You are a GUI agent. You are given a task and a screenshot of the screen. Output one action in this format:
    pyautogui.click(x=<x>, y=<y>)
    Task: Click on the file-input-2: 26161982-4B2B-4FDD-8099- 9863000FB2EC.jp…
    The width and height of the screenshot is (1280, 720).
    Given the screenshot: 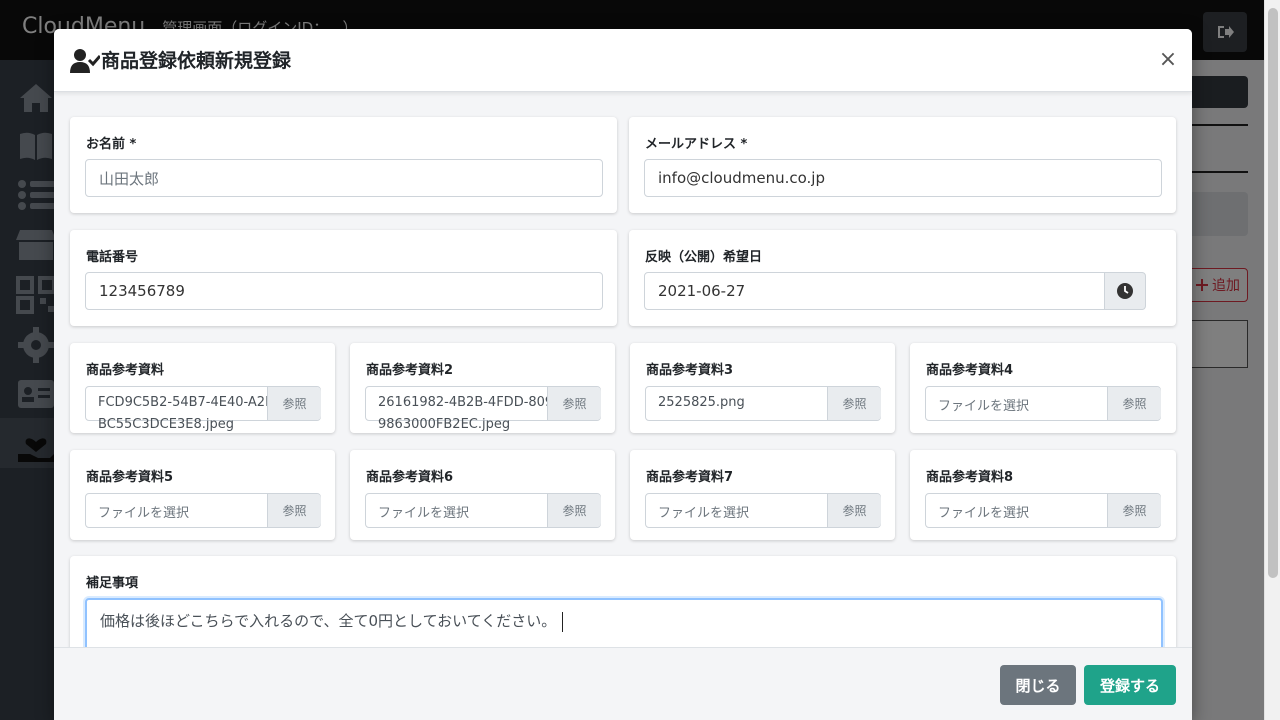 What is the action you would take?
    pyautogui.click(x=483, y=409)
    